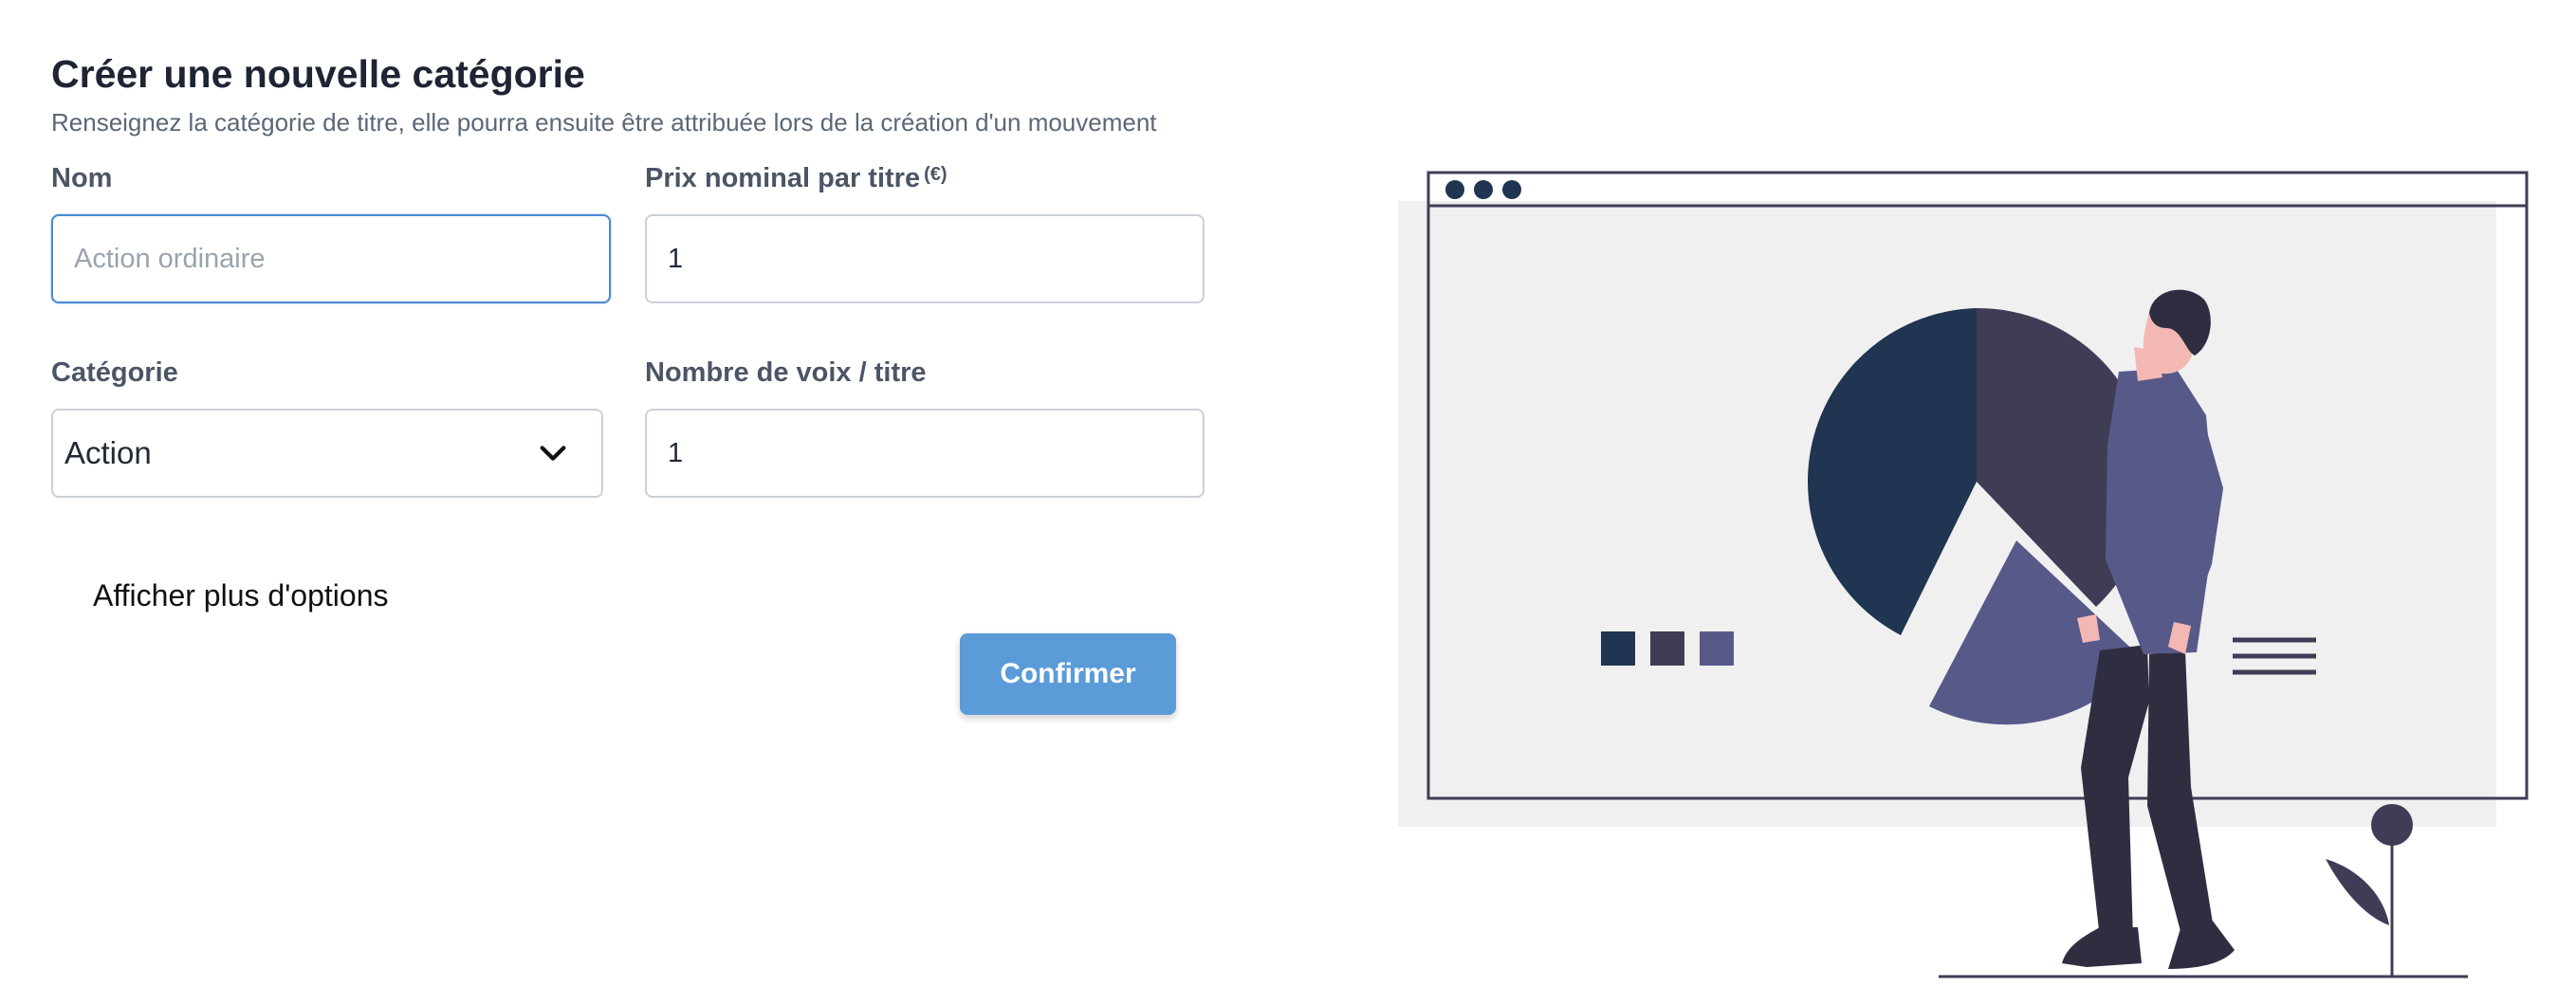 The width and height of the screenshot is (2576, 1005). Describe the element at coordinates (925, 454) in the screenshot. I see `votes-input` at that location.